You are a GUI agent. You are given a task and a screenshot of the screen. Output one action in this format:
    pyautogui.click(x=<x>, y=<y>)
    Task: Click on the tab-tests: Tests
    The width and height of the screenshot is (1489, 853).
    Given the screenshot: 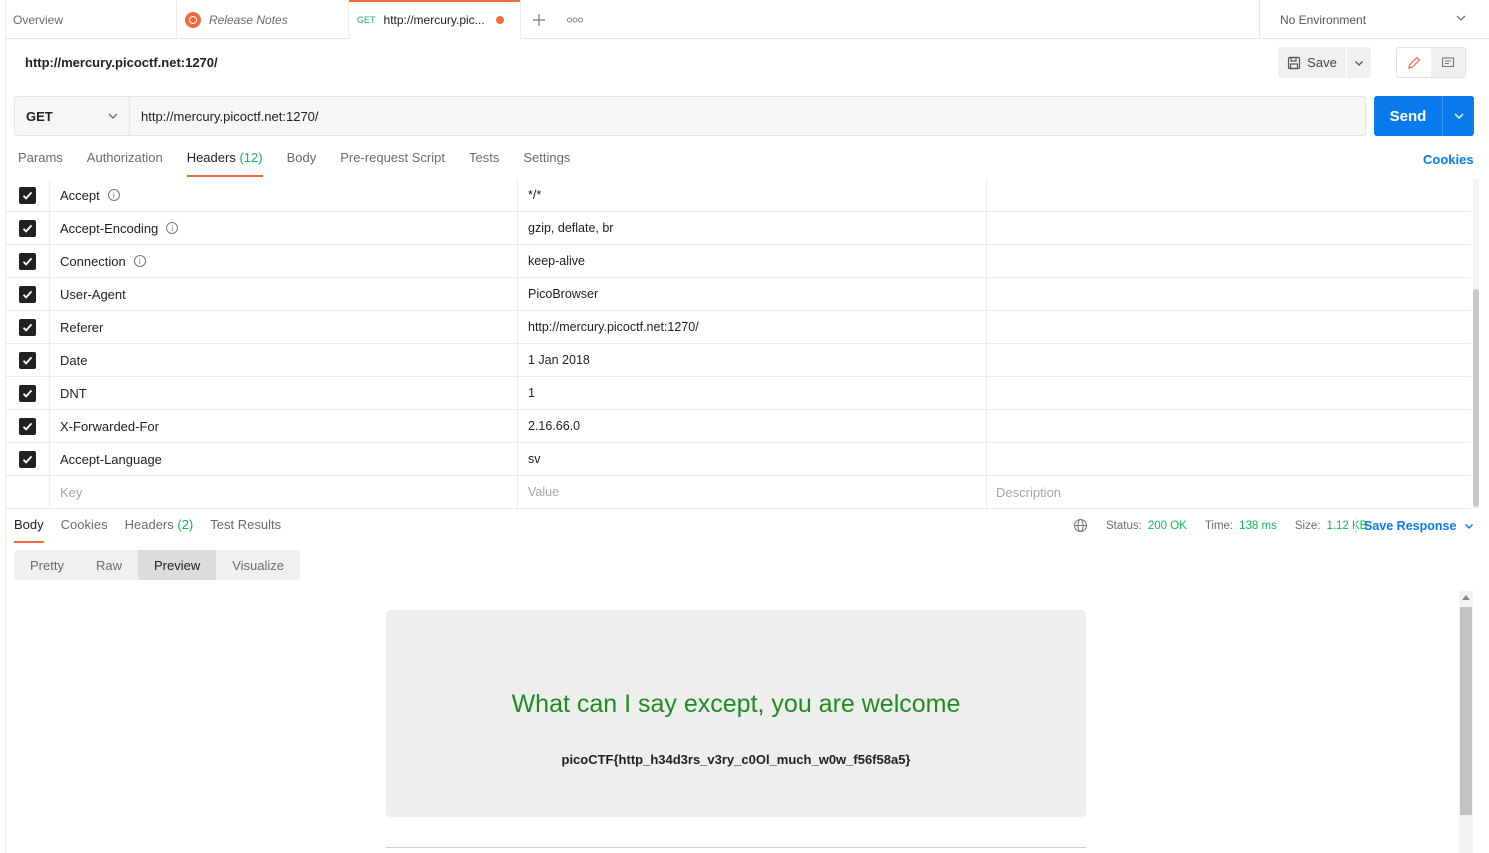 What is the action you would take?
    pyautogui.click(x=484, y=163)
    